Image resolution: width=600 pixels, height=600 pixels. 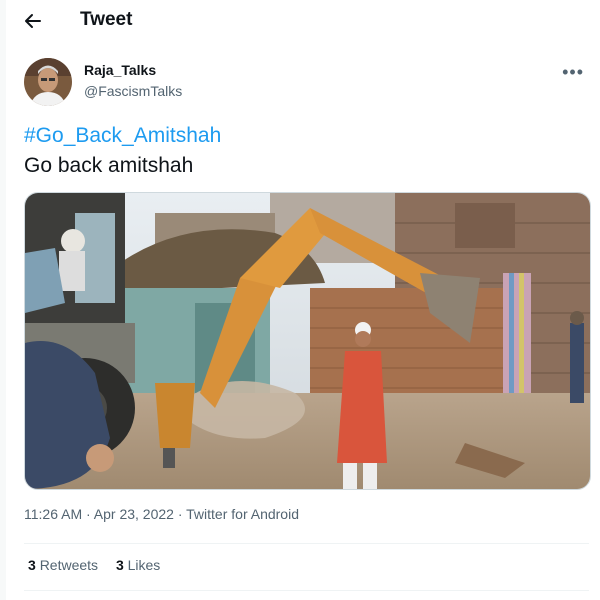 What do you see at coordinates (300, 21) in the screenshot?
I see `top-bar: Tweet` at bounding box center [300, 21].